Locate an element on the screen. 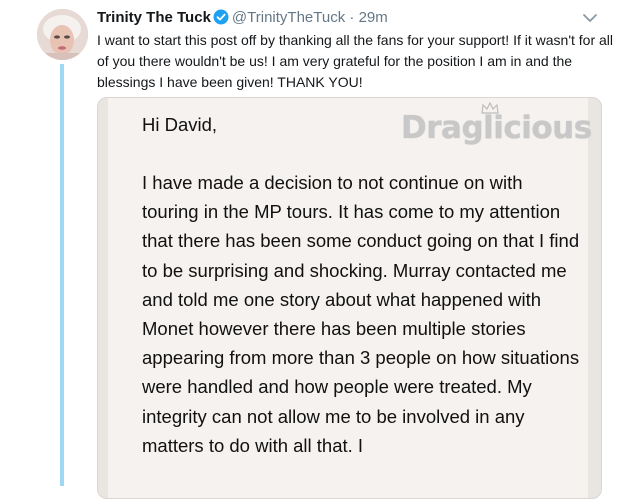  watermark-logo: Draglicious is located at coordinates (496, 131).